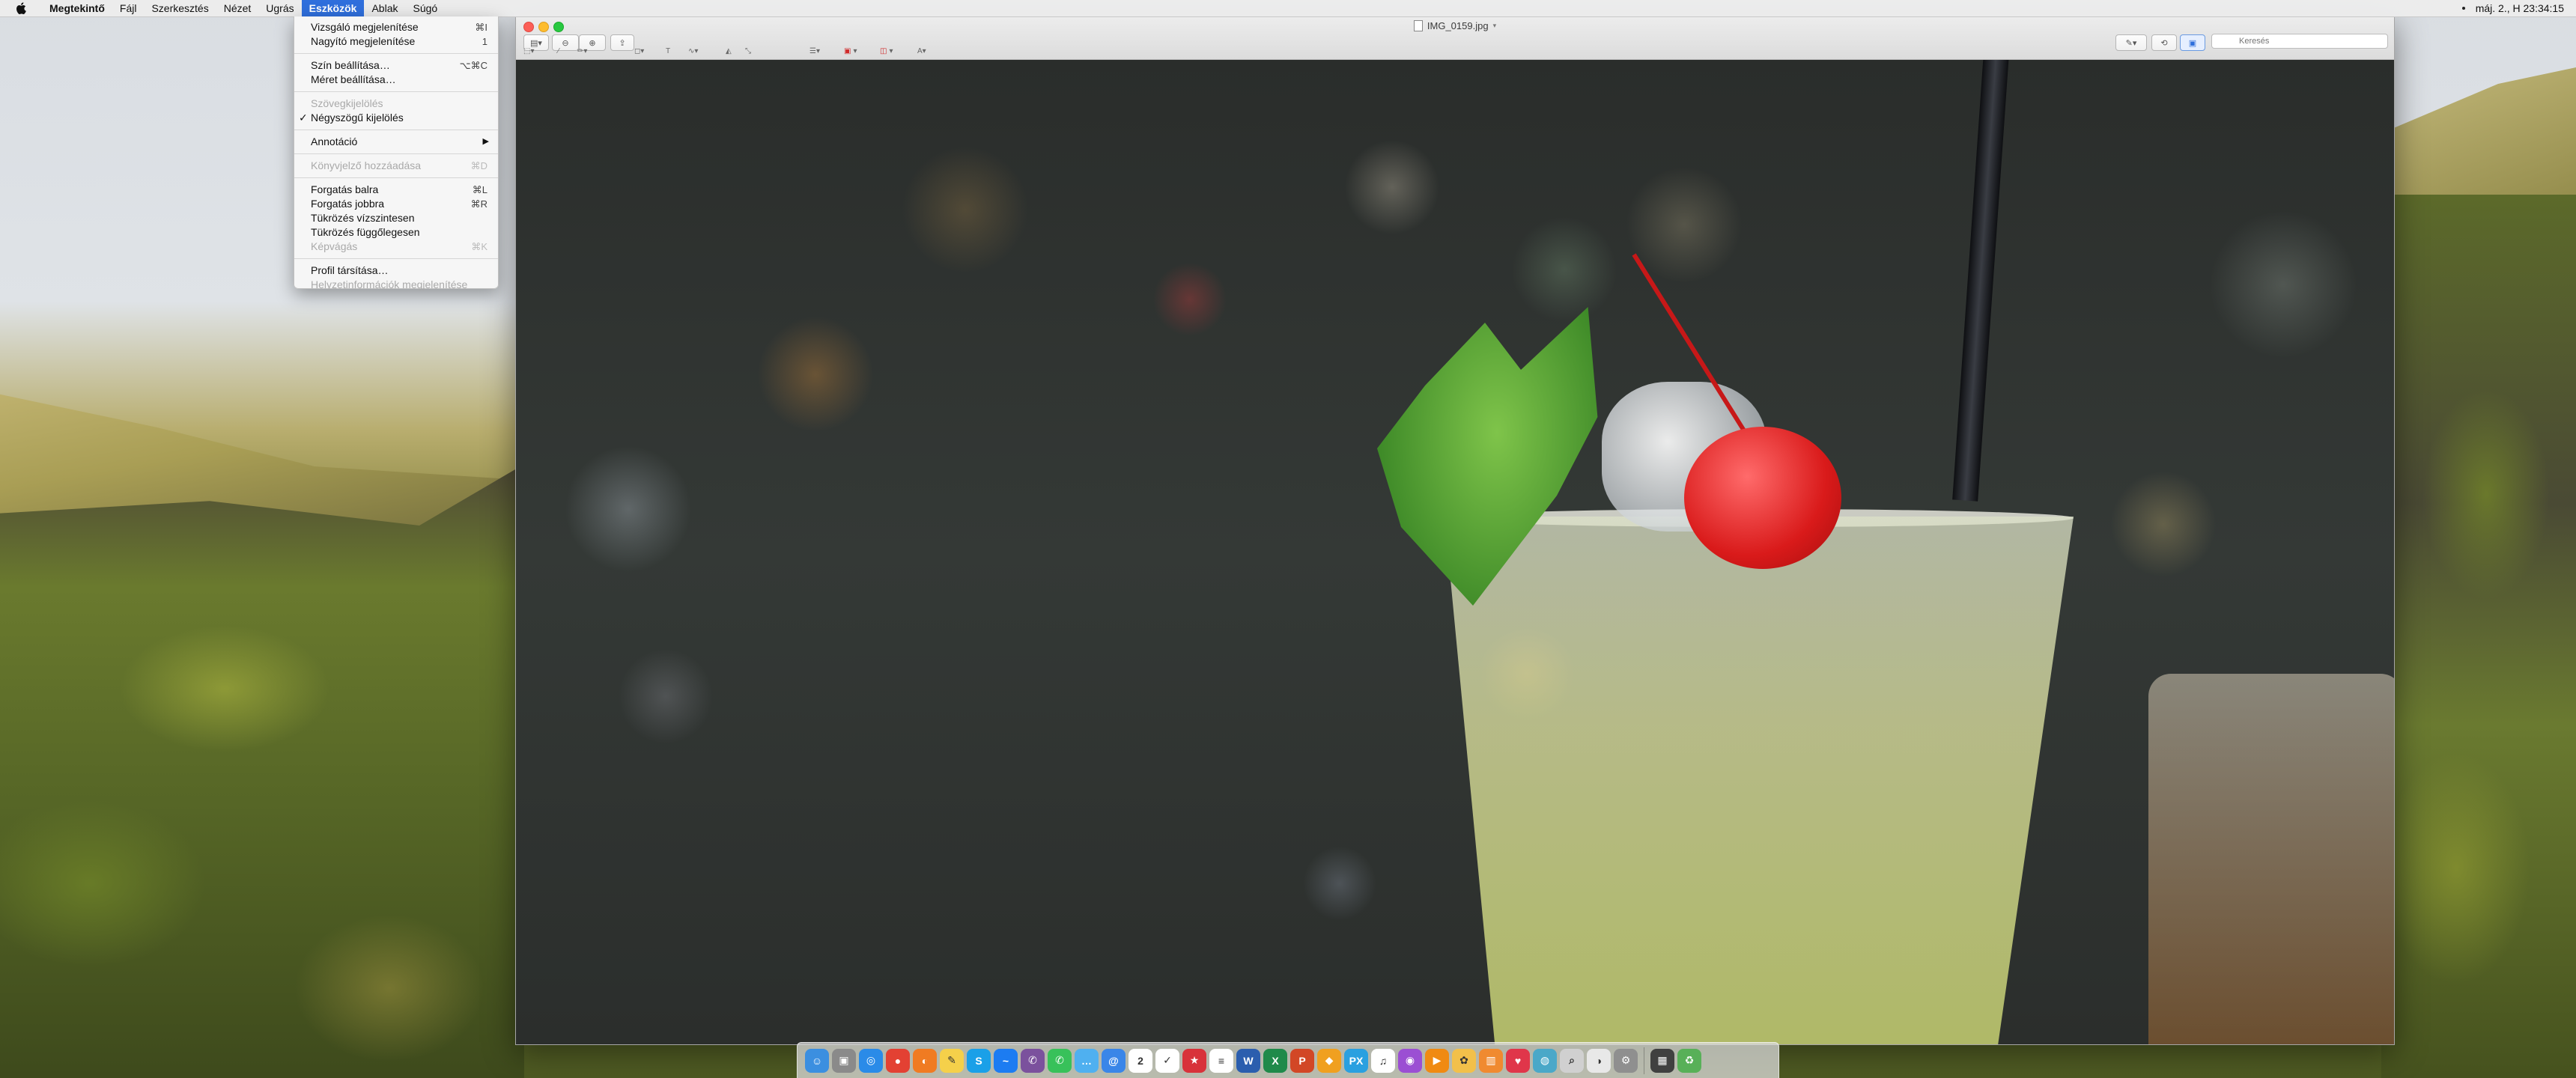 The image size is (2576, 1078). Describe the element at coordinates (1248, 1060) in the screenshot. I see `word-icon: W` at that location.